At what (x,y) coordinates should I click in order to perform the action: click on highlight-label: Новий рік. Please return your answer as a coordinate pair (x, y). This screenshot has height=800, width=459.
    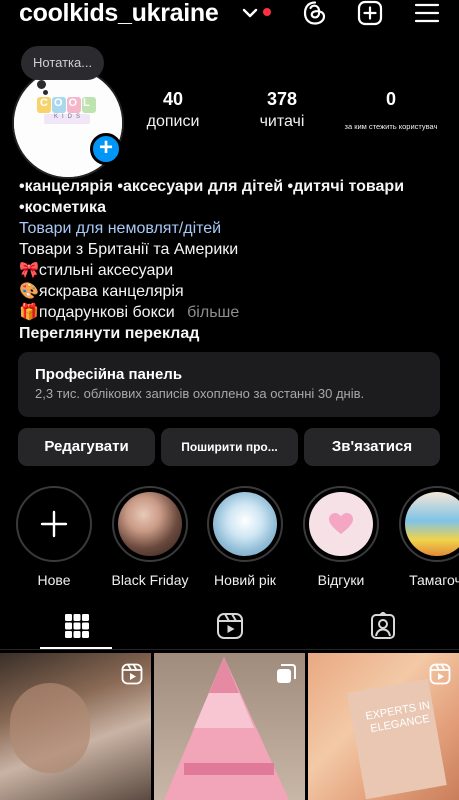
    Looking at the image, I should click on (245, 580).